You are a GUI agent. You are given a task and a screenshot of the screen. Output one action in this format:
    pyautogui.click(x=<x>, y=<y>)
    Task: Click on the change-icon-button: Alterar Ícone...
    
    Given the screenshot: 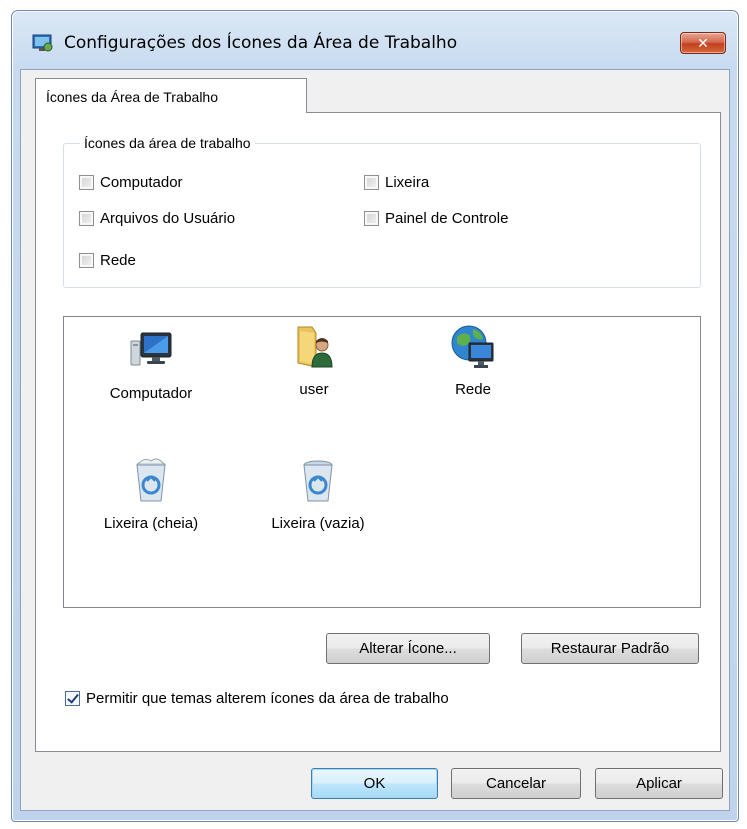 What is the action you would take?
    pyautogui.click(x=408, y=648)
    